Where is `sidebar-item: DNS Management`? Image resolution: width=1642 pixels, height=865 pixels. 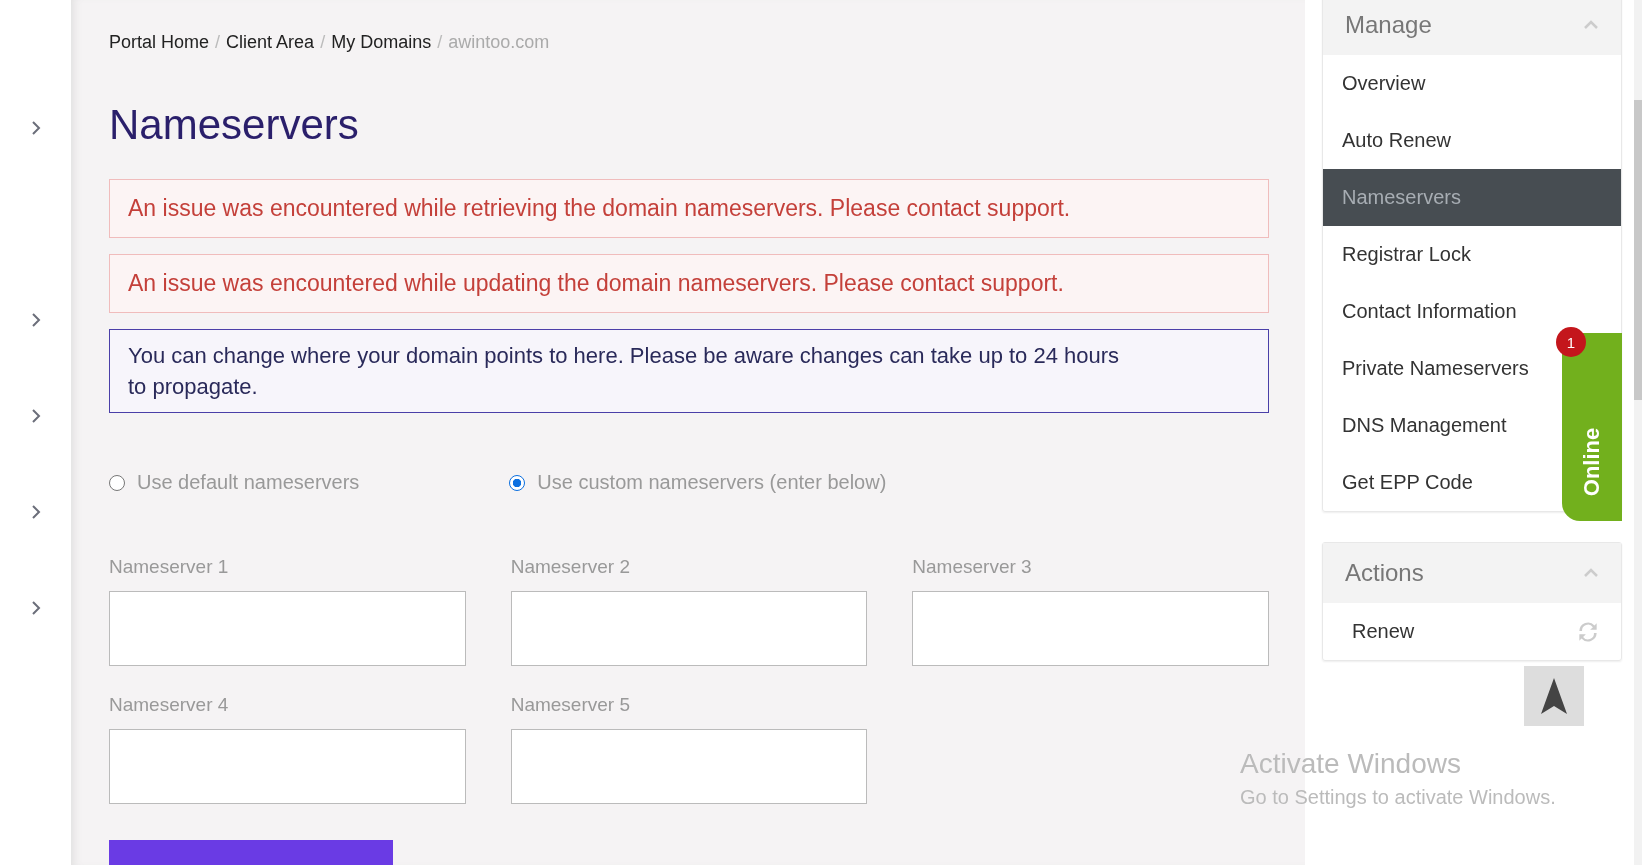 sidebar-item: DNS Management is located at coordinates (1424, 425).